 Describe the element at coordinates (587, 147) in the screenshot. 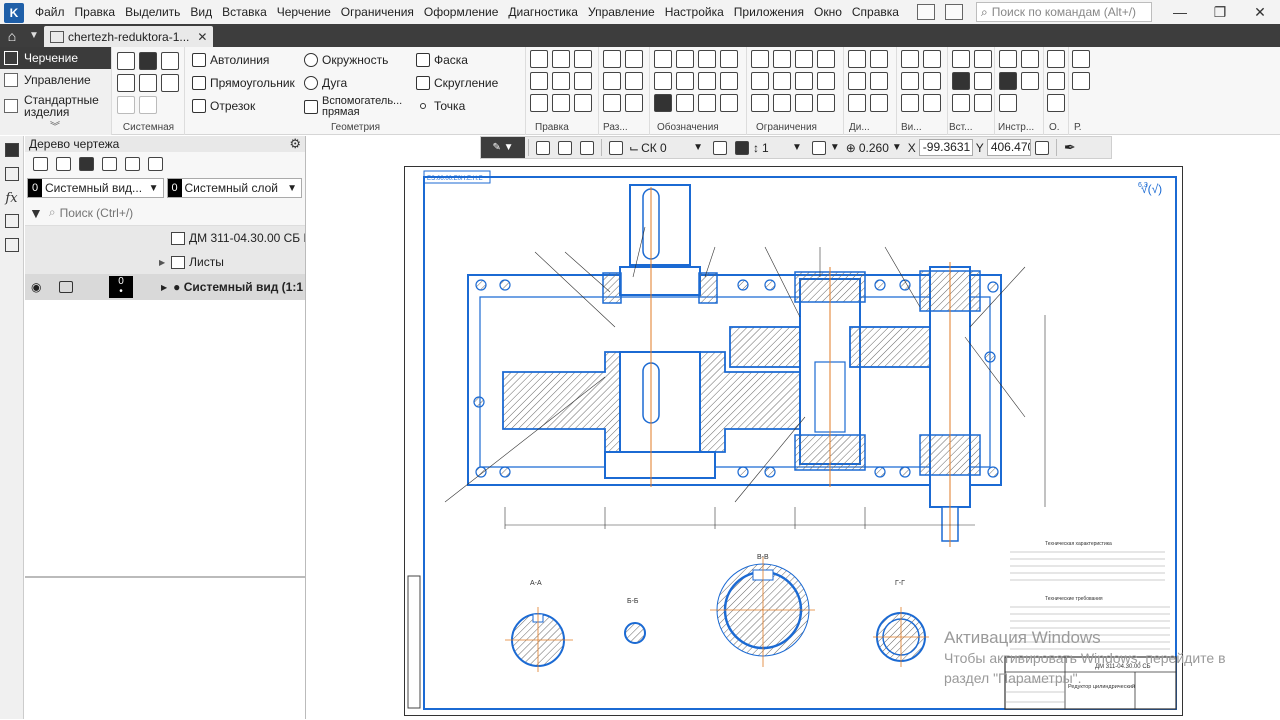

I see `preview-eye-icon` at that location.